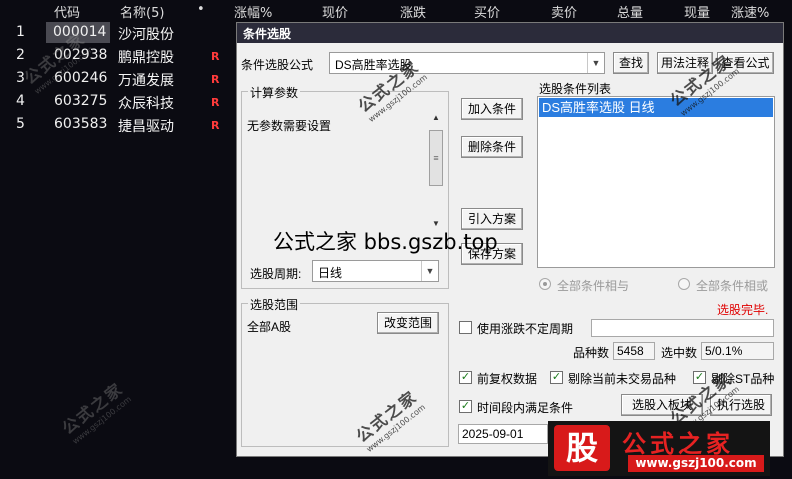 Image resolution: width=792 pixels, height=479 pixels. I want to click on col-ask: 卖价, so click(564, 11).